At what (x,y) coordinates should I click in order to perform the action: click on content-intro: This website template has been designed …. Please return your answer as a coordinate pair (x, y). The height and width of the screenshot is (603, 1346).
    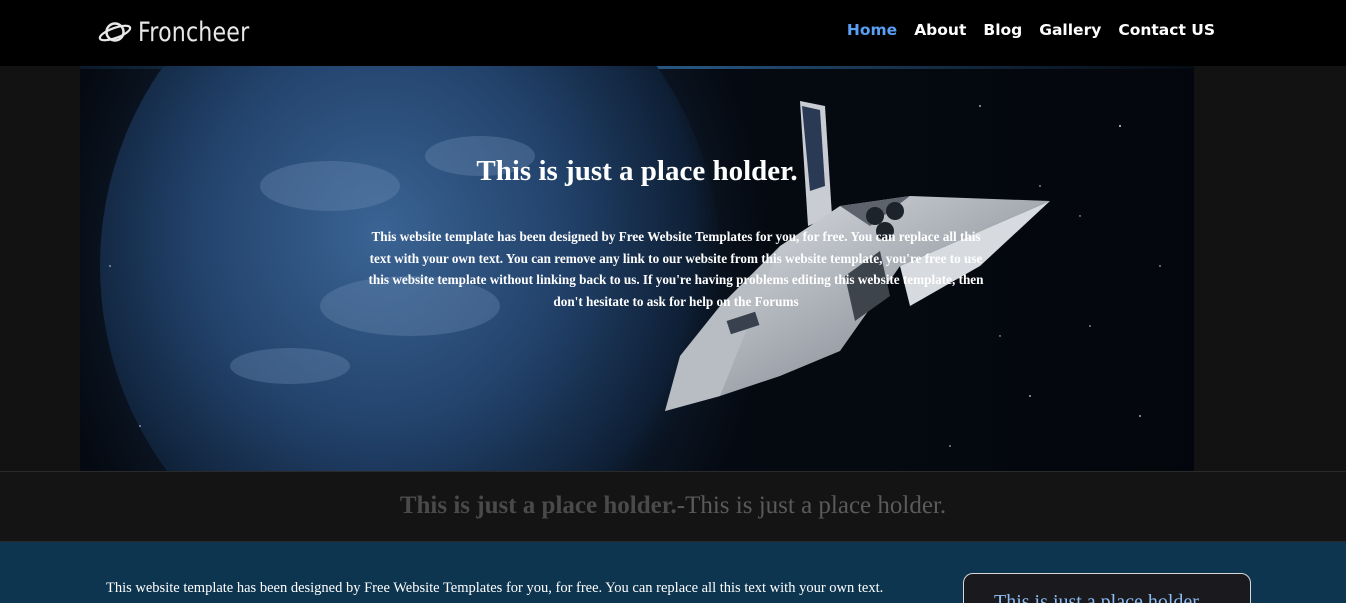
    Looking at the image, I should click on (495, 588).